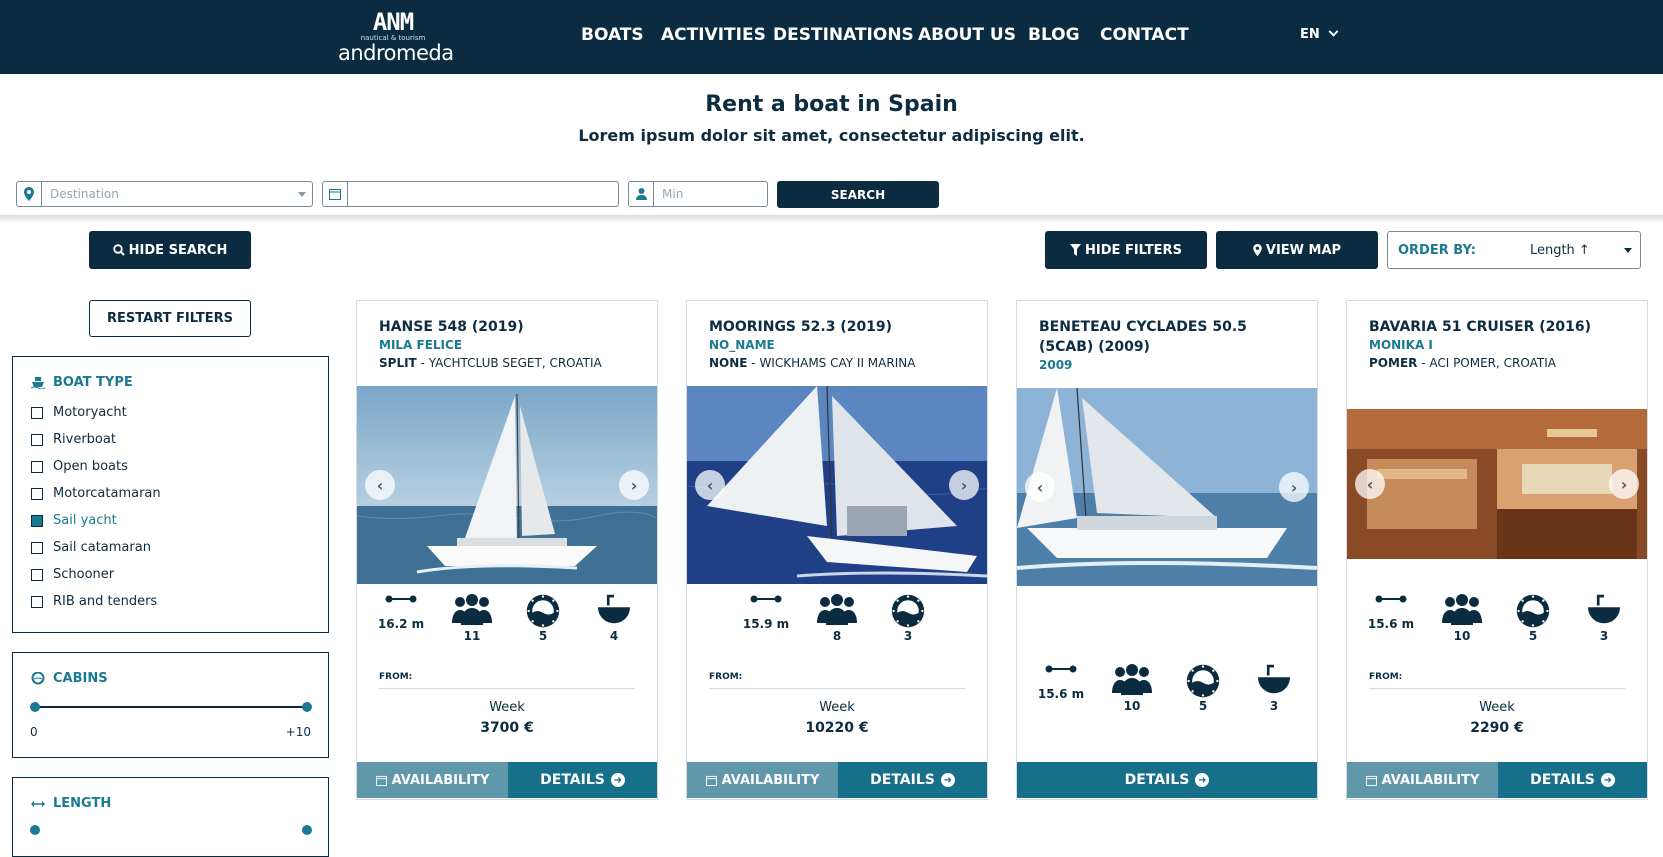  I want to click on nav-boats: BOATS, so click(612, 35).